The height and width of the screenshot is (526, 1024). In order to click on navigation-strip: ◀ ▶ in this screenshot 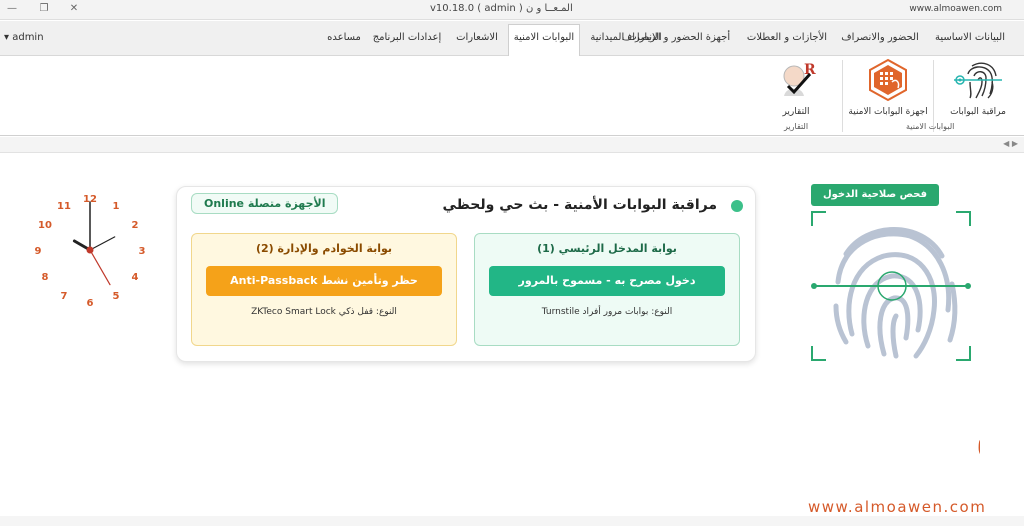, I will do `click(512, 145)`.